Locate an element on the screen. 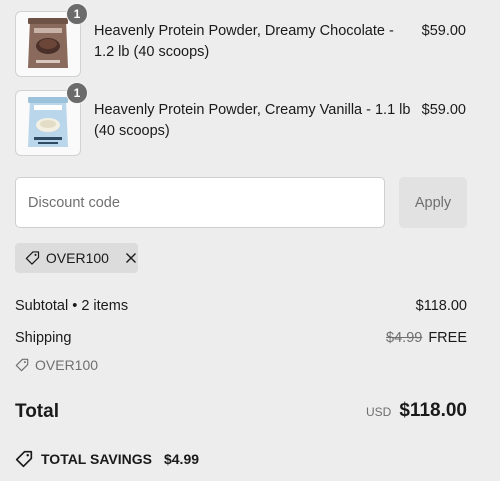  savings-value: $4.99 is located at coordinates (181, 459).